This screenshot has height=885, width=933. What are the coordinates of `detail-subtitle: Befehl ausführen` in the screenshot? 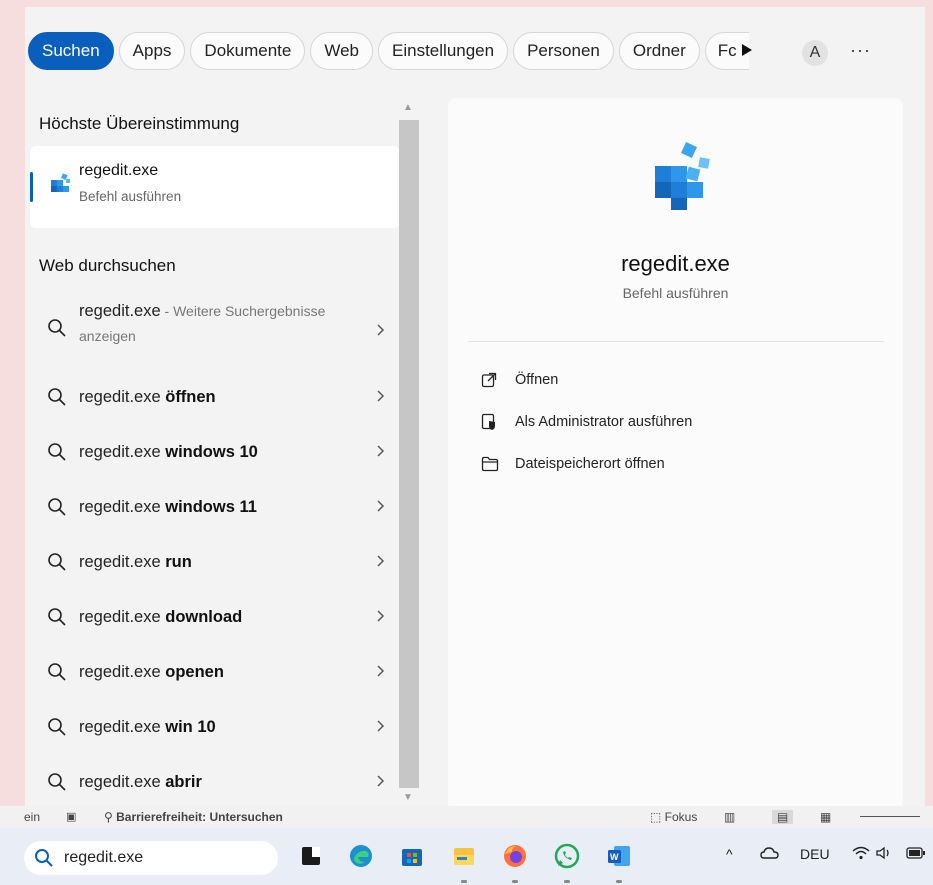 It's located at (675, 293).